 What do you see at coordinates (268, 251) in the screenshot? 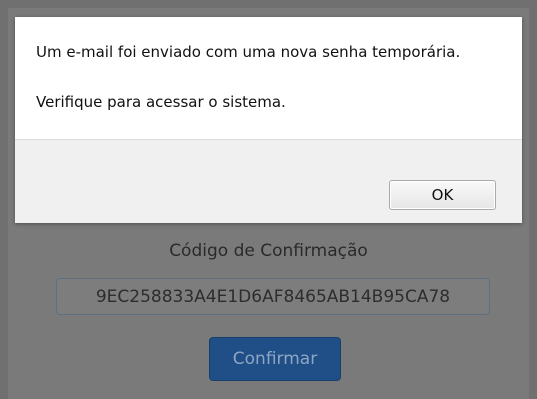
I see `confirmation-code-label: Código de Confirmação` at bounding box center [268, 251].